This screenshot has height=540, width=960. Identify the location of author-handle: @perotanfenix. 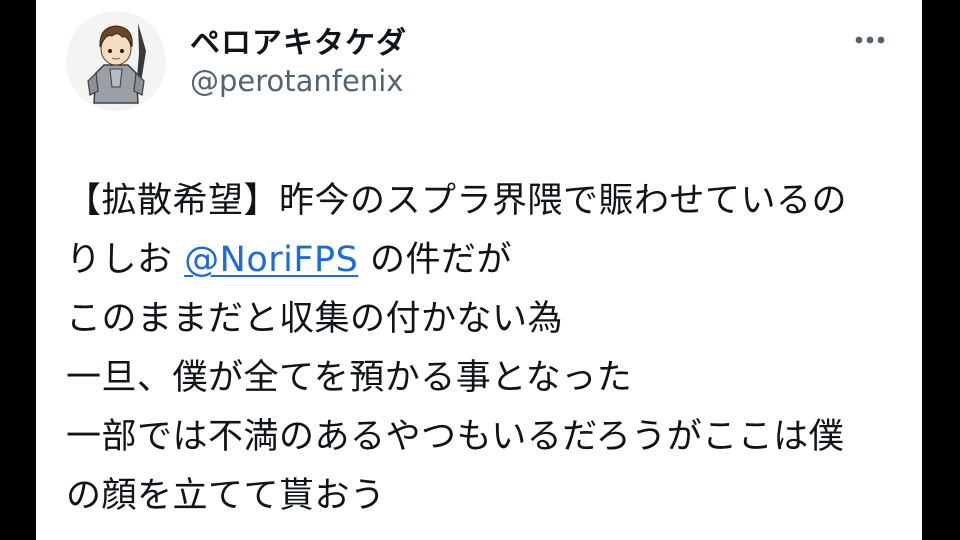
(296, 81).